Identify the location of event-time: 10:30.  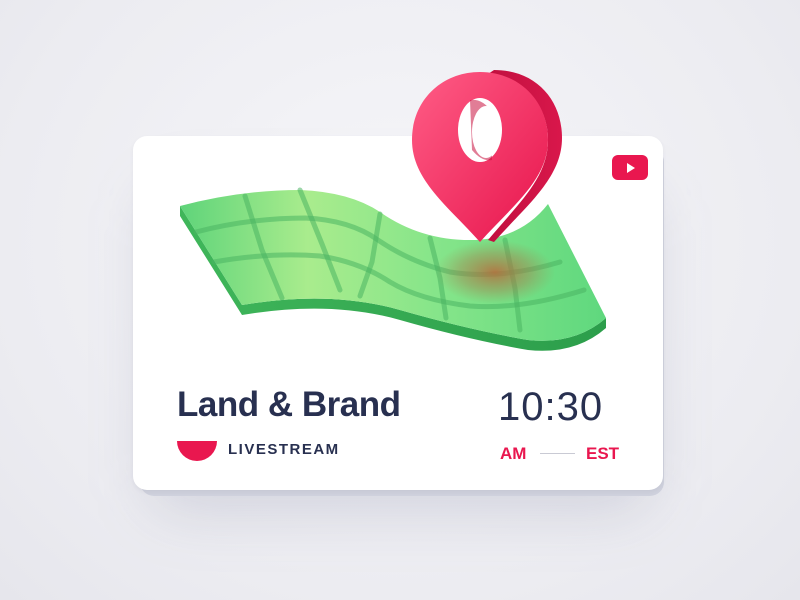
(551, 407).